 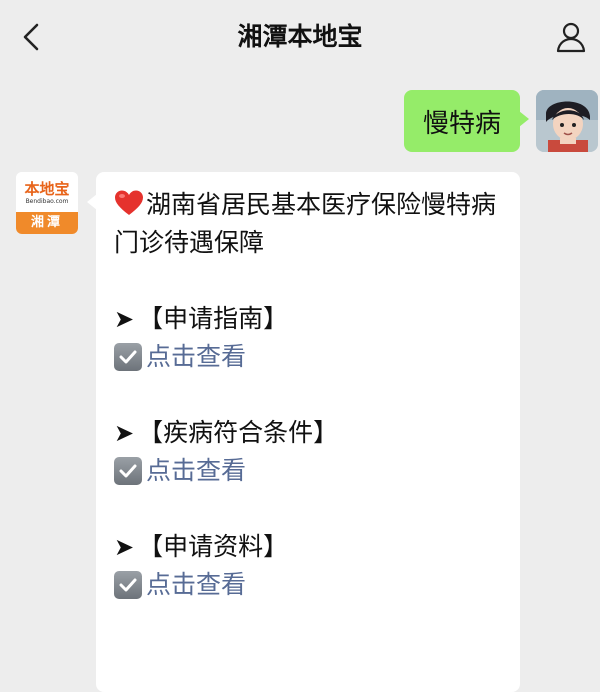 I want to click on section-application-guide: ➤ 【申请指南】 点击查看, so click(x=308, y=338).